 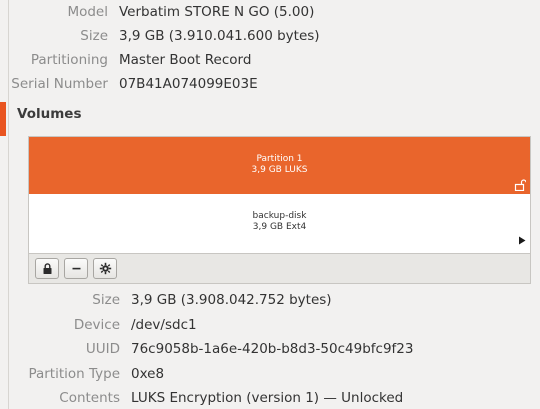 What do you see at coordinates (270, 60) in the screenshot?
I see `drive-partitioning-row: Partitioning Master Boot Record` at bounding box center [270, 60].